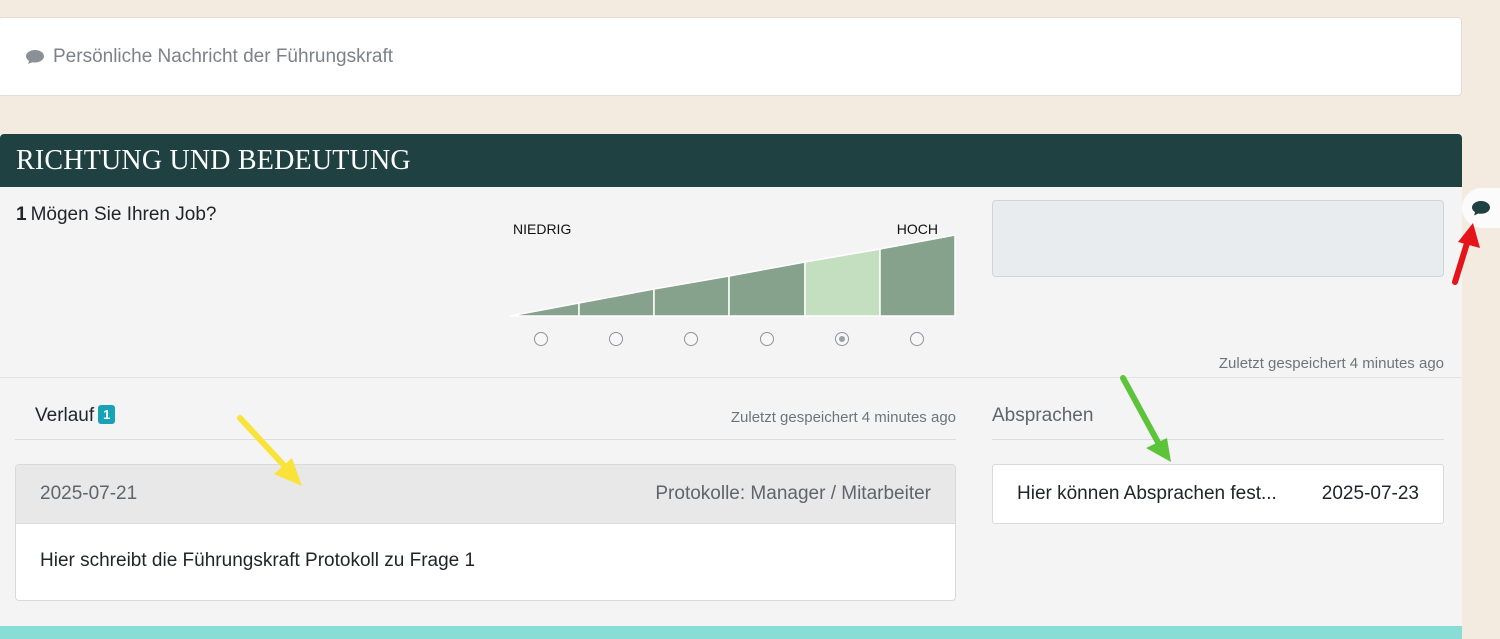  What do you see at coordinates (731, 377) in the screenshot?
I see `section-divider` at bounding box center [731, 377].